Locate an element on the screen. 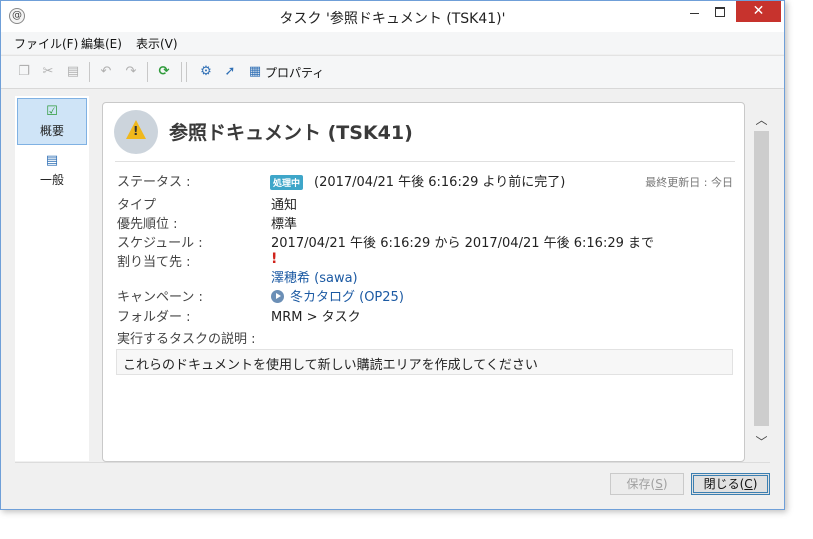  title-bar: @ タスク '参照ドキュメント (TSK41)' ✕ is located at coordinates (392, 16).